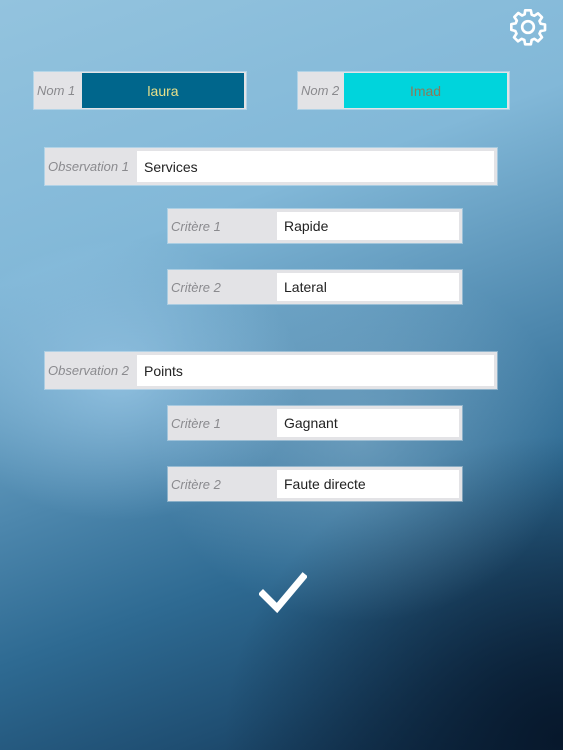 This screenshot has height=750, width=563. What do you see at coordinates (88, 166) in the screenshot?
I see `observation-1-label: Observation 1` at bounding box center [88, 166].